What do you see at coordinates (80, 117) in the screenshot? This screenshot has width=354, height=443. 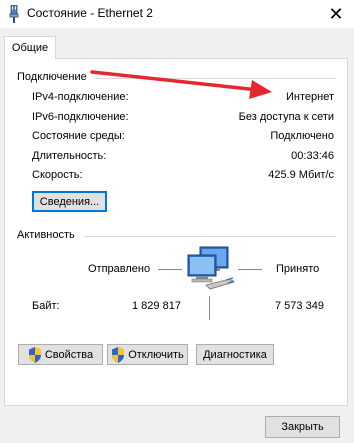 I see `ipv6-label: IPv6-подключение:` at bounding box center [80, 117].